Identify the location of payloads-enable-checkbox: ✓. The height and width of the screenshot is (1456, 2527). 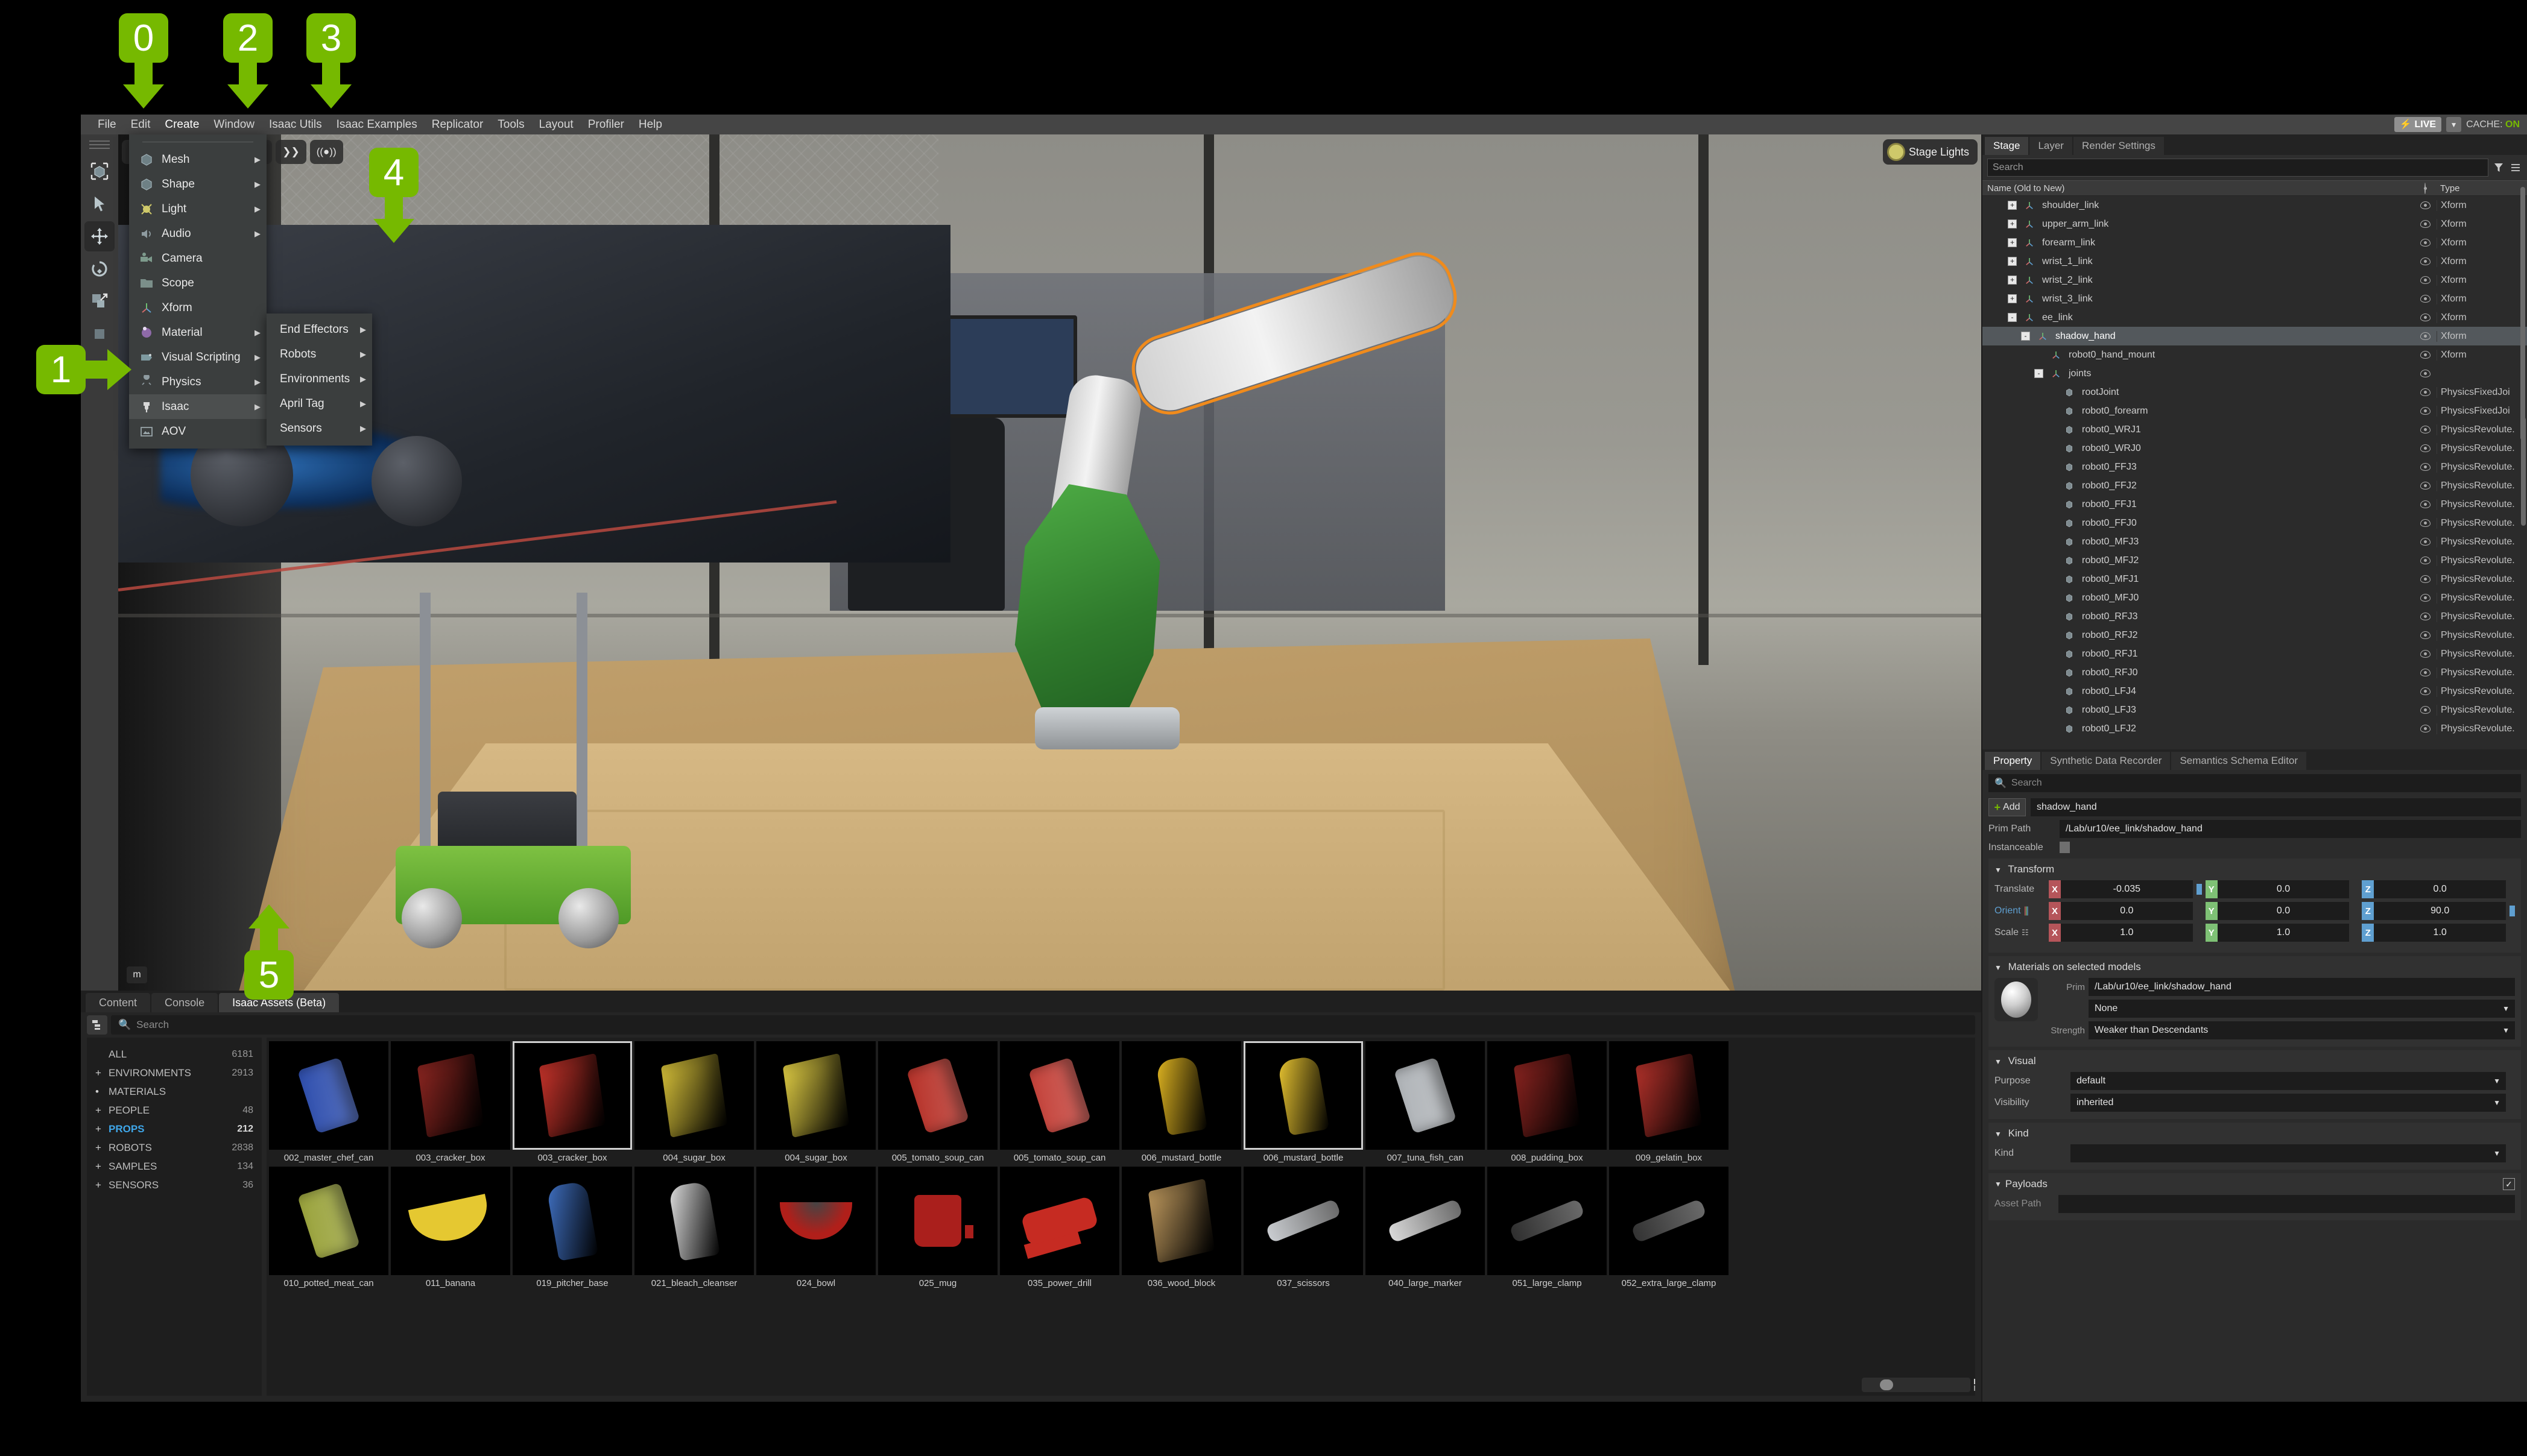
(2509, 1184).